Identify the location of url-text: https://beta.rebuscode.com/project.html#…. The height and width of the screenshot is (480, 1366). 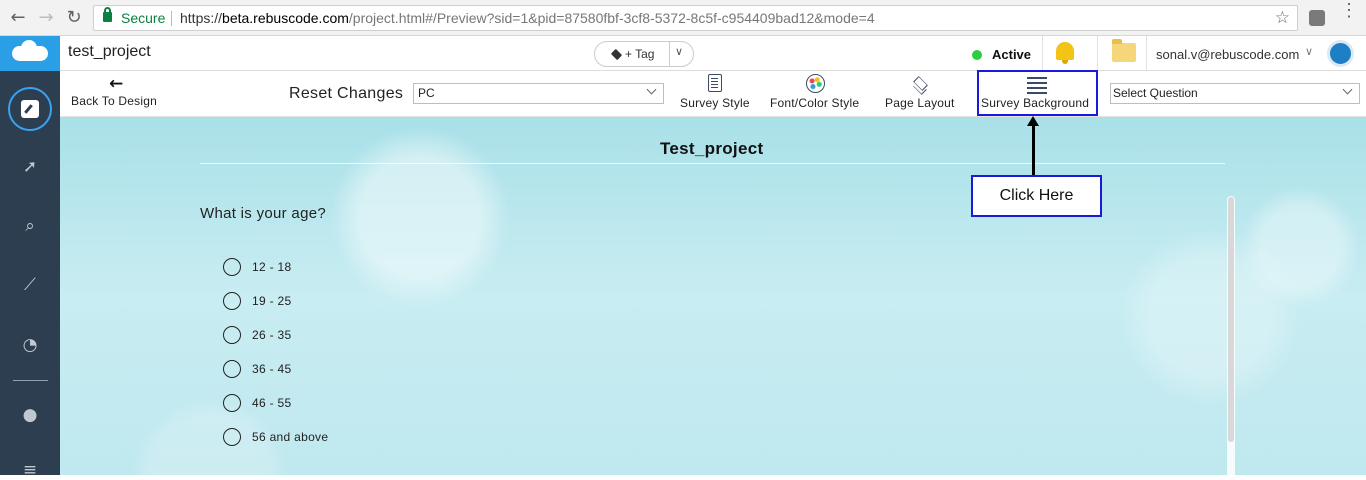
(527, 18).